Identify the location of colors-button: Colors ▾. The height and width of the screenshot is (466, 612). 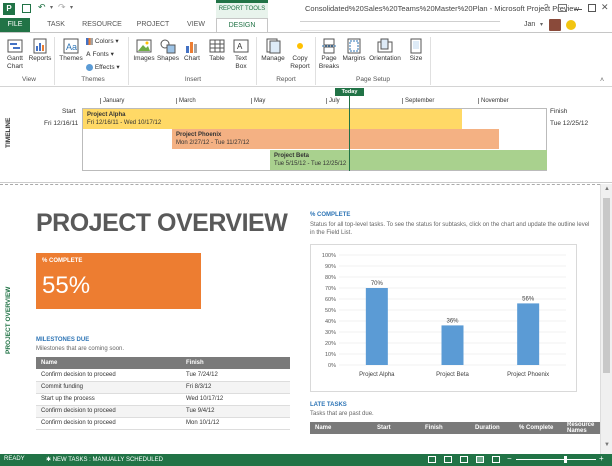
(102, 41).